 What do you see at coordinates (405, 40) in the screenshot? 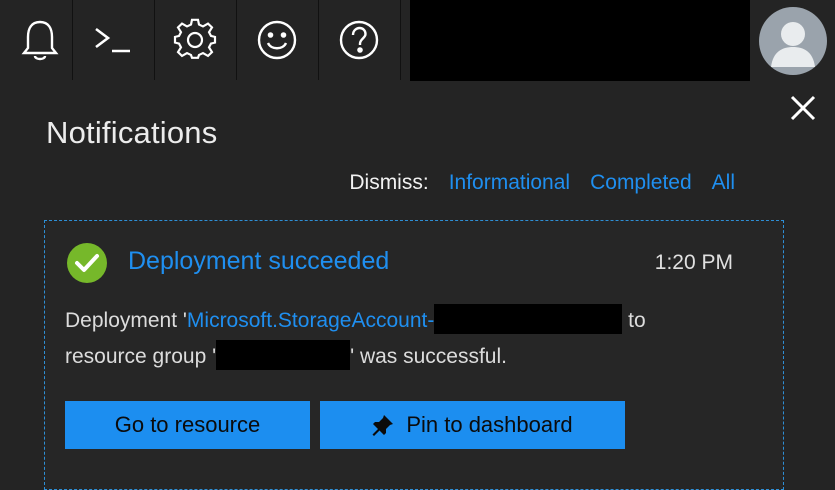
I see `toolbar-divider` at bounding box center [405, 40].